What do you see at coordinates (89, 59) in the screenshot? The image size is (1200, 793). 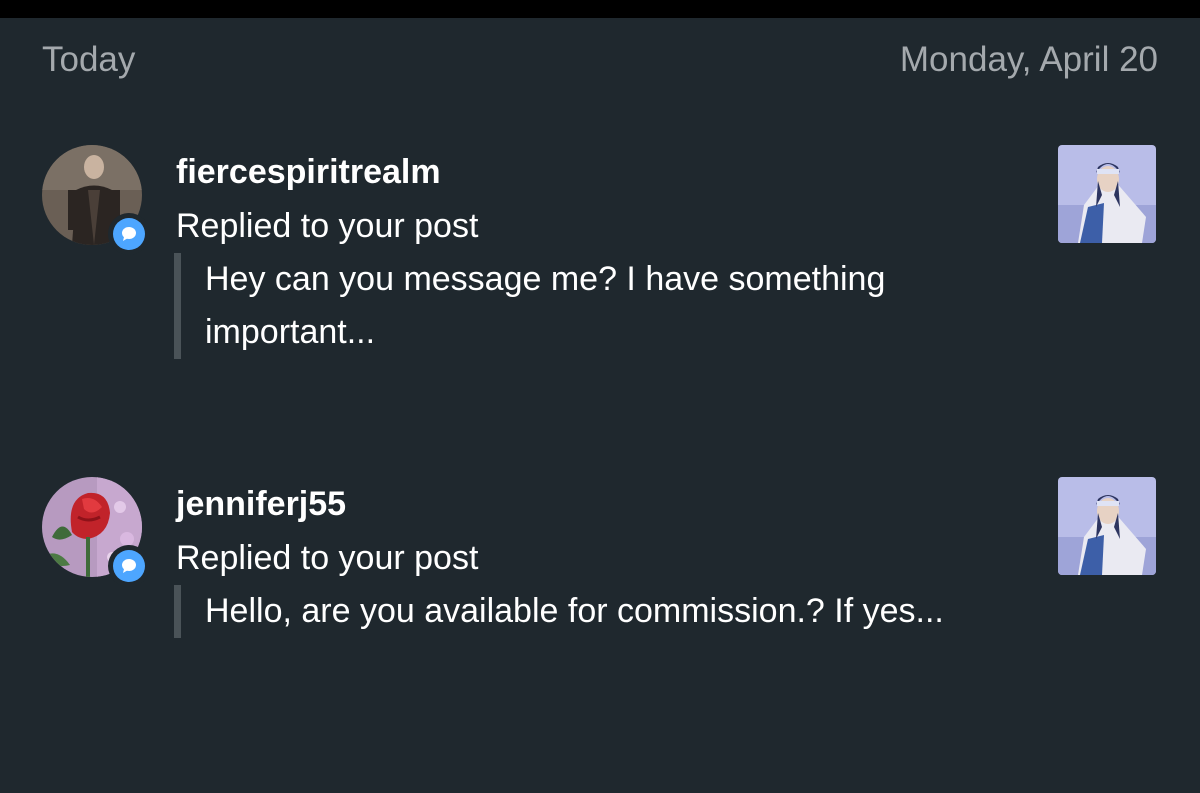 I see `date-header-today: Today` at bounding box center [89, 59].